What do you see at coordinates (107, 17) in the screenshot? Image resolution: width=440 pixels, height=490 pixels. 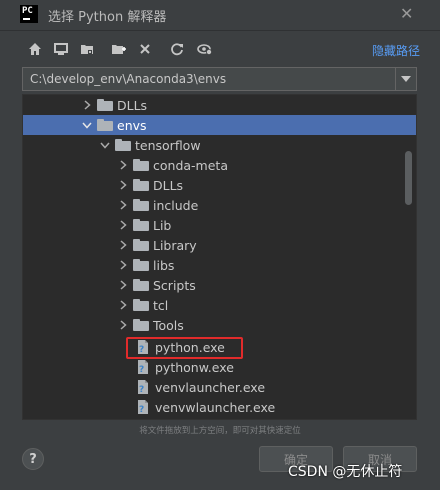 I see `window-title: 选择 Python 解释器` at bounding box center [107, 17].